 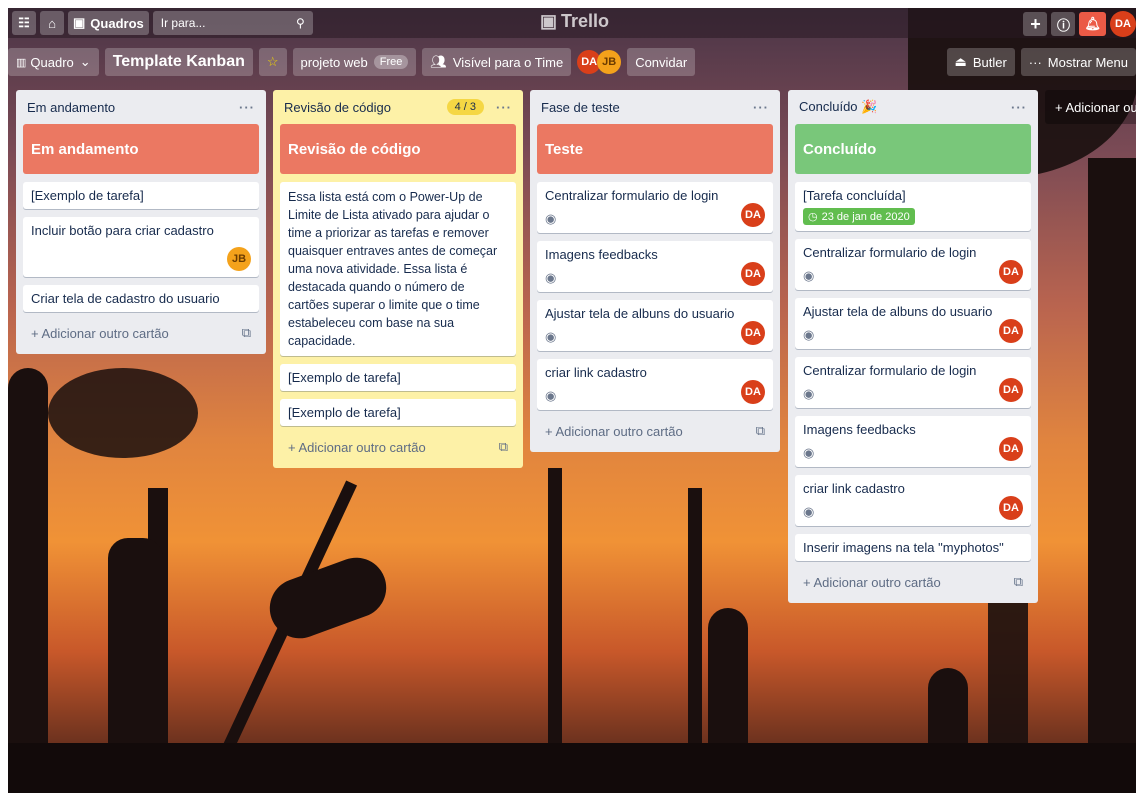 I want to click on butler-button: ⏏ Butler, so click(x=980, y=62).